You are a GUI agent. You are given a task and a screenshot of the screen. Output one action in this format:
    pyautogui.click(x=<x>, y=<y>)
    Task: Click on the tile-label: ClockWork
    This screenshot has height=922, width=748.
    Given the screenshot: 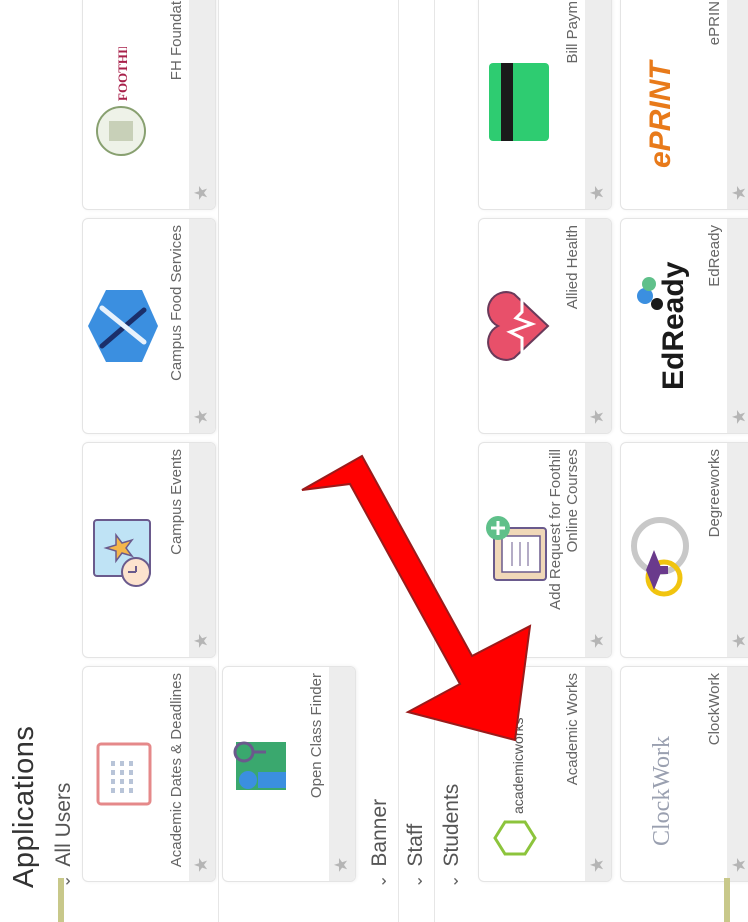 What is the action you would take?
    pyautogui.click(x=714, y=709)
    